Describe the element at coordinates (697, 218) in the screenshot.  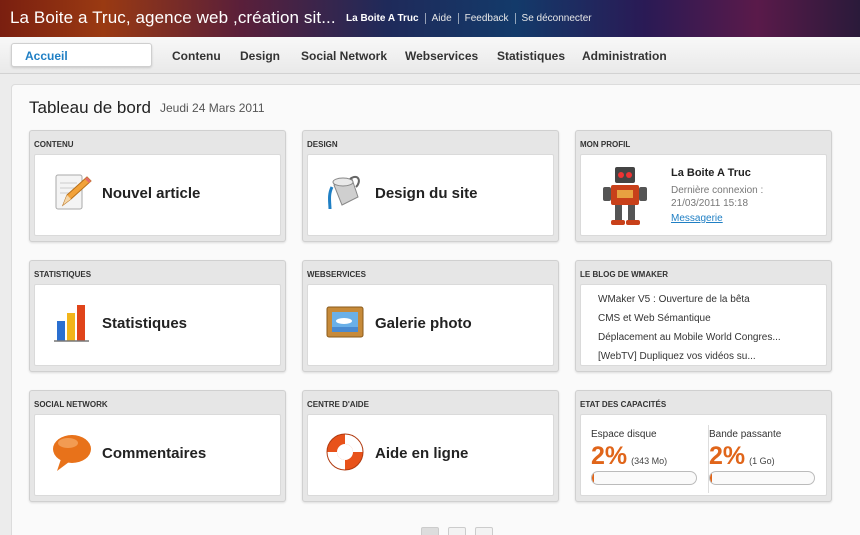
I see `messages-link: Messagerie` at that location.